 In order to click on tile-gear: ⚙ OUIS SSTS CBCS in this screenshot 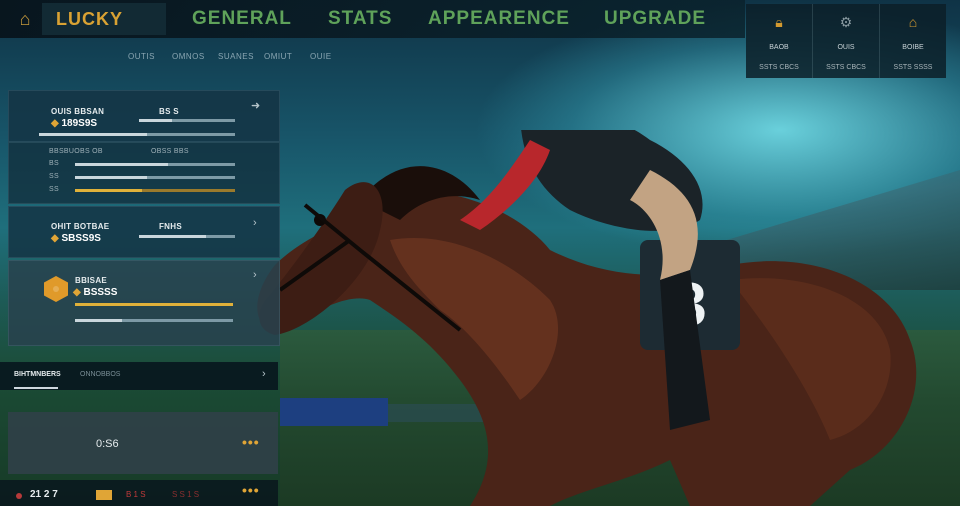, I will do `click(846, 41)`.